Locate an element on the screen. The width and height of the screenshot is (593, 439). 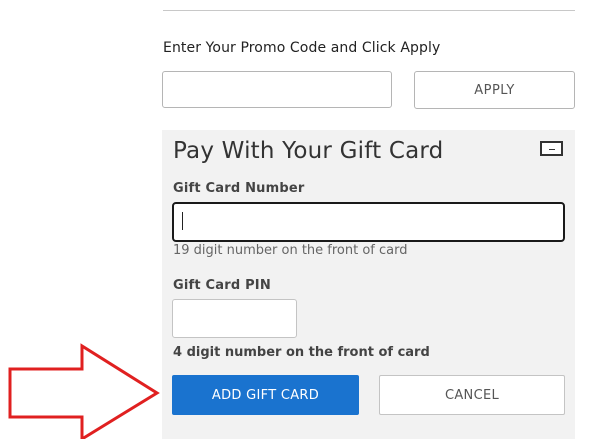
promo-code-input is located at coordinates (277, 89).